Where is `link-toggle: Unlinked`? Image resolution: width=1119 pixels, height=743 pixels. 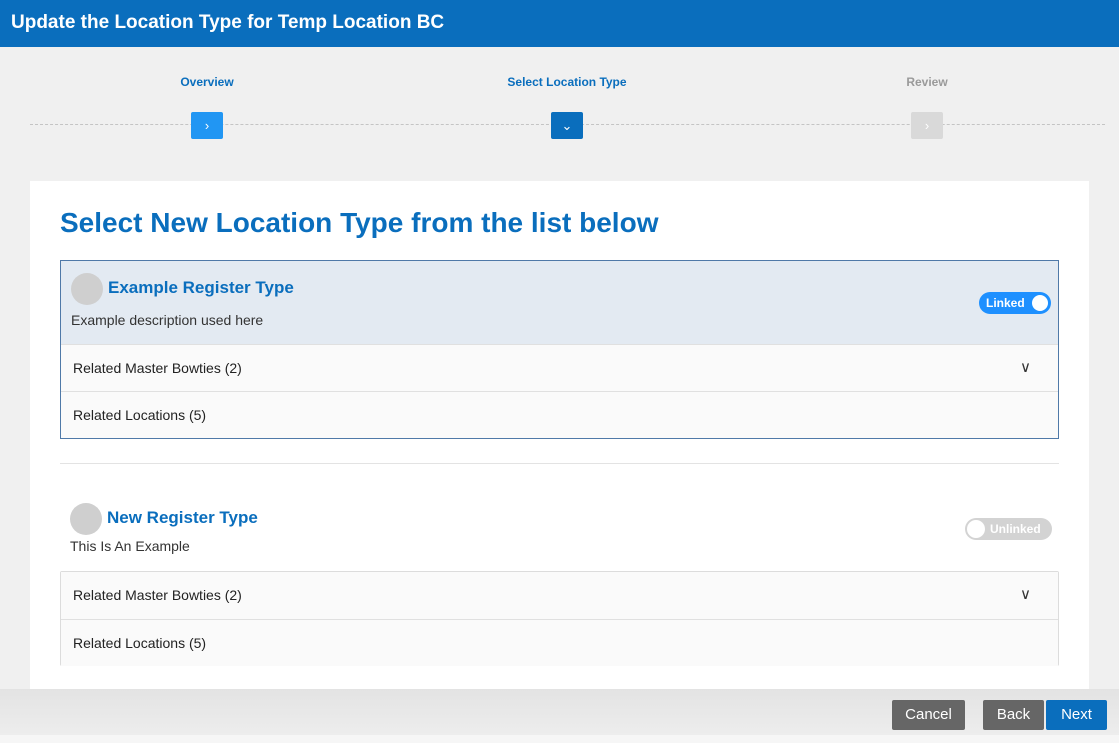
link-toggle: Unlinked is located at coordinates (1008, 529).